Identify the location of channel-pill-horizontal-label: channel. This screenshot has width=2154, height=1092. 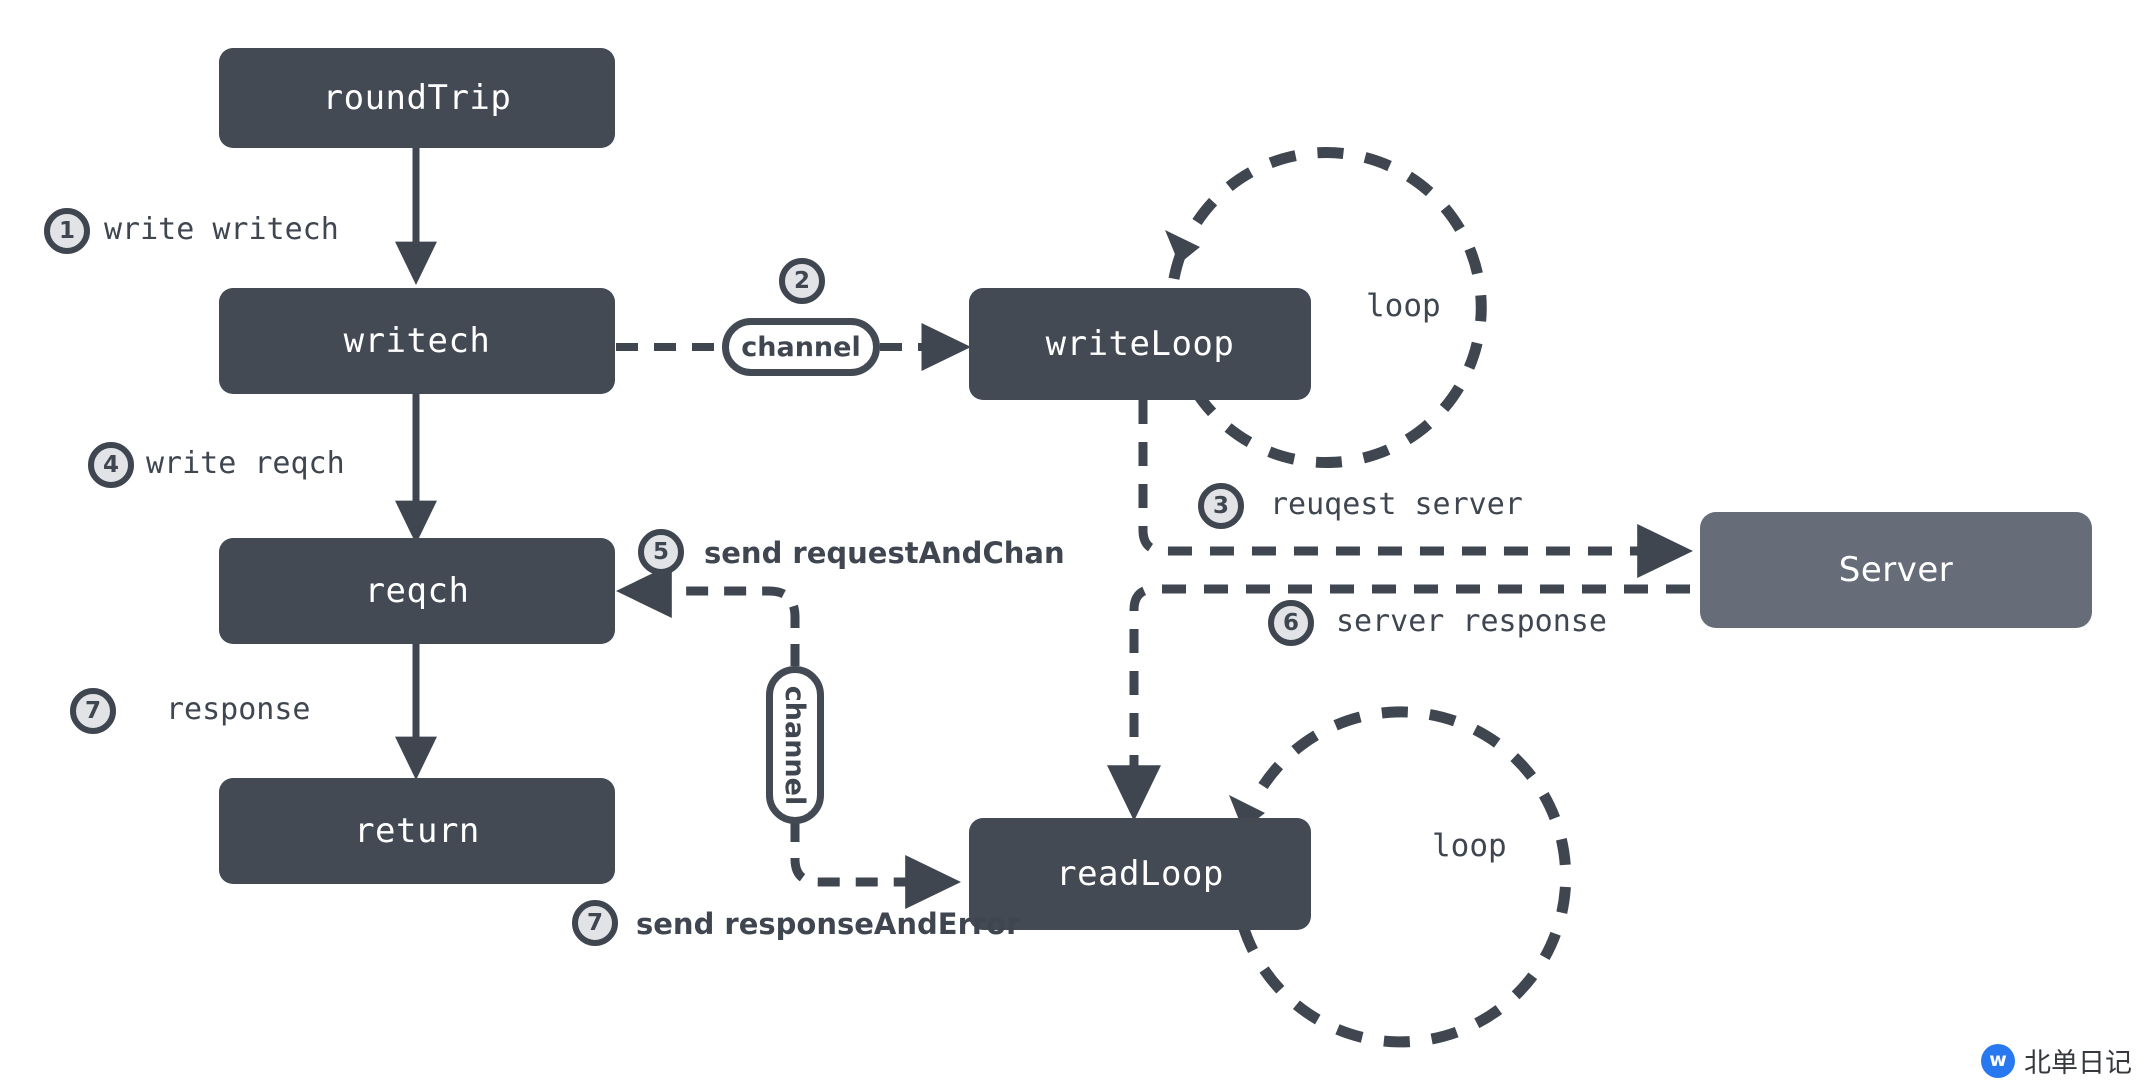
(801, 347).